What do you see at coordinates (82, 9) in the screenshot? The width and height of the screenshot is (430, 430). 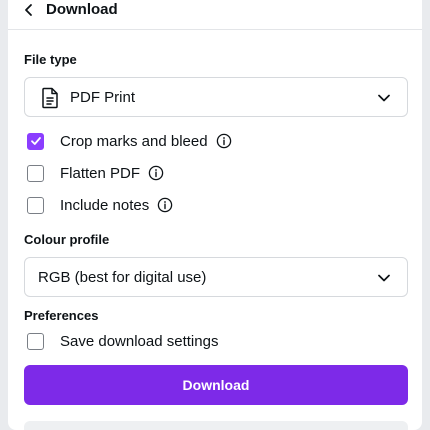 I see `page-title: Download` at bounding box center [82, 9].